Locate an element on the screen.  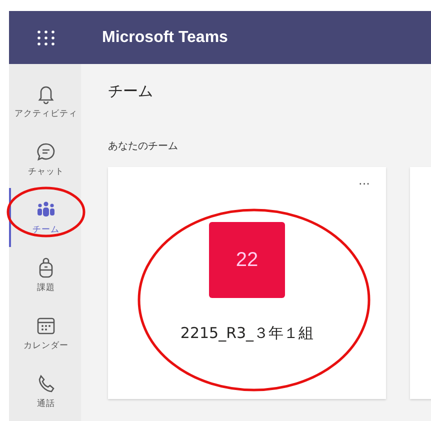
sidebar-item: カレンダー is located at coordinates (45, 333).